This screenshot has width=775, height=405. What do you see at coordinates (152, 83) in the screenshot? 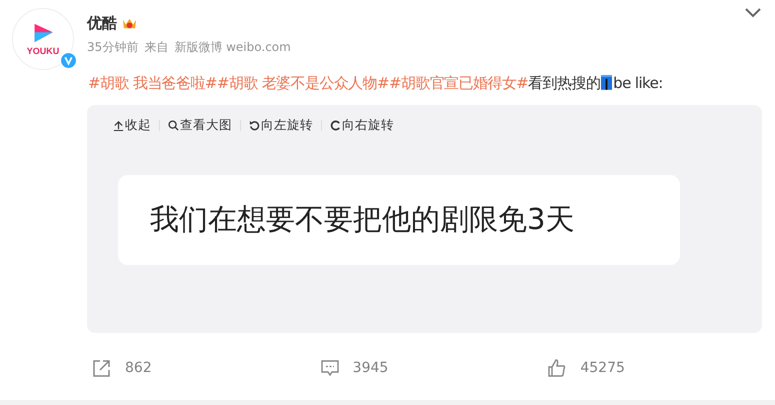
I see `hashtag-link: #胡歌 我当爸爸啦#` at bounding box center [152, 83].